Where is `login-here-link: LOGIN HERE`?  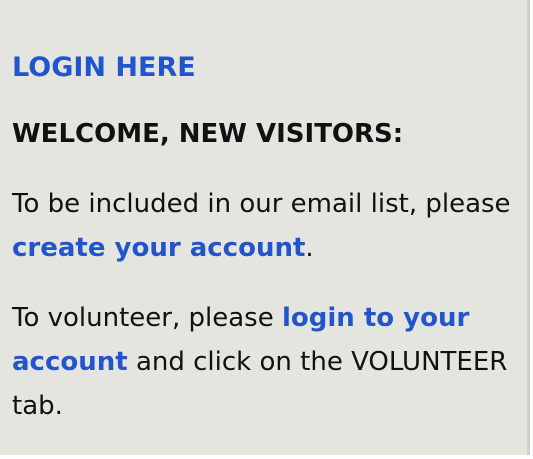
login-here-link: LOGIN HERE is located at coordinates (104, 68).